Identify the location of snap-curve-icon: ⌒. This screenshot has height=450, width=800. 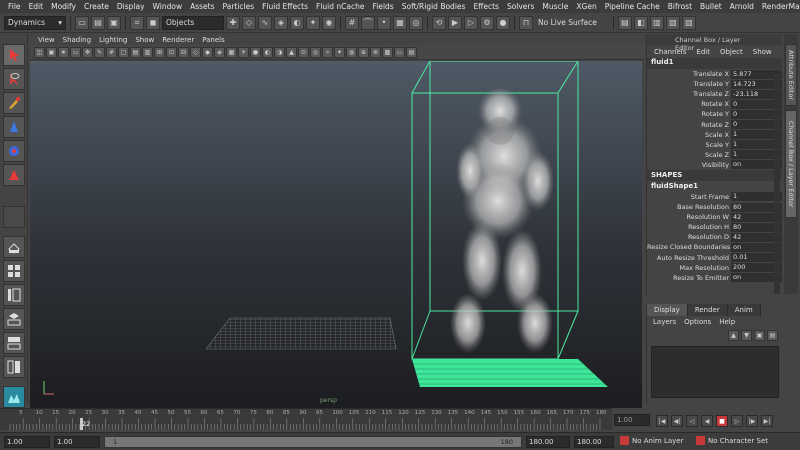
(368, 22).